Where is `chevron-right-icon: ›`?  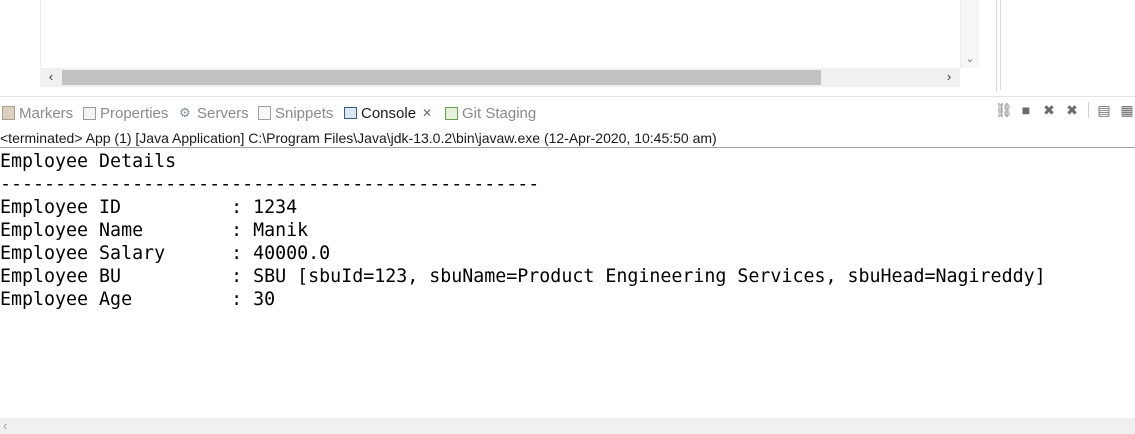 chevron-right-icon: › is located at coordinates (949, 77).